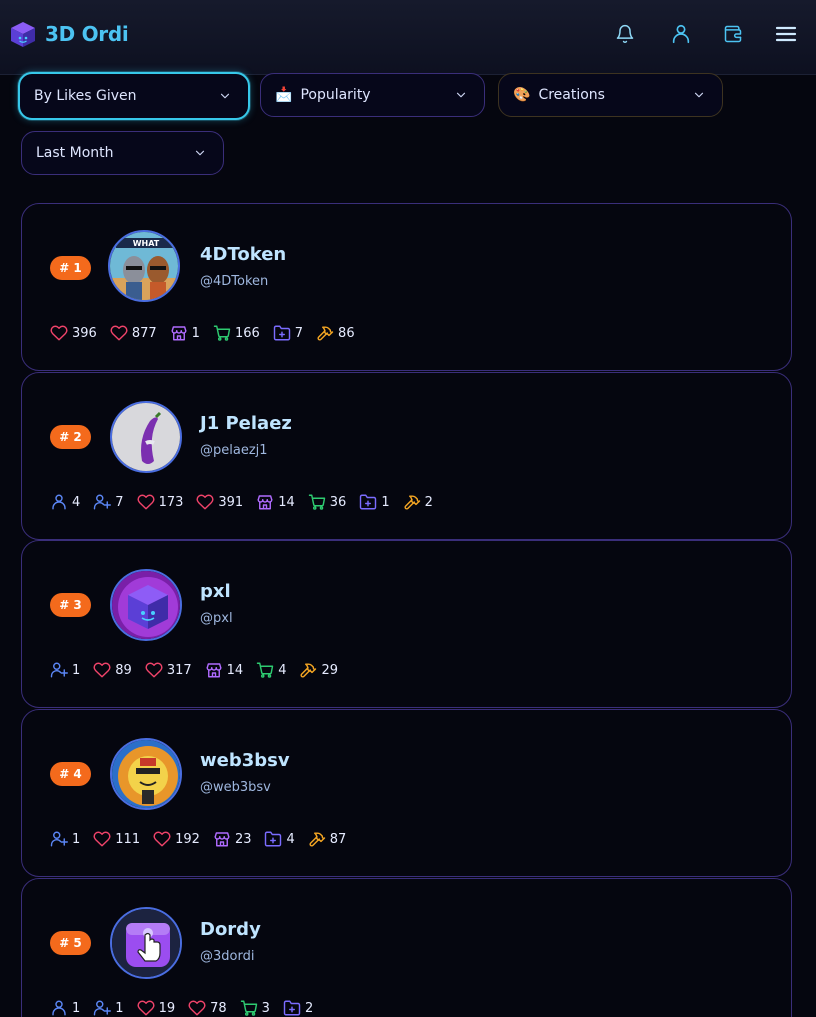 The width and height of the screenshot is (816, 1017). Describe the element at coordinates (87, 34) in the screenshot. I see `app-title: 3D Ordi` at that location.